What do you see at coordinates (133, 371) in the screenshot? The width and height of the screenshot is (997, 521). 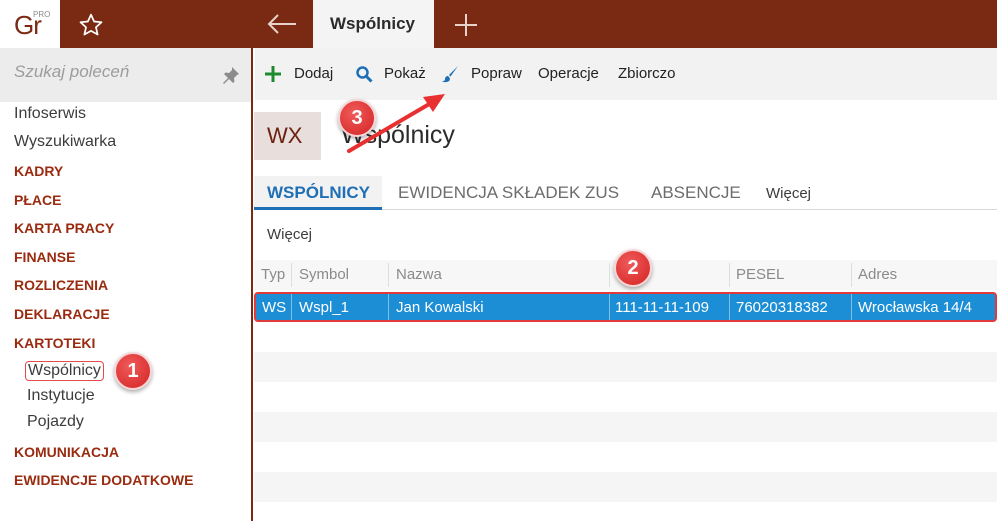 I see `annotation-marker-1: 1` at bounding box center [133, 371].